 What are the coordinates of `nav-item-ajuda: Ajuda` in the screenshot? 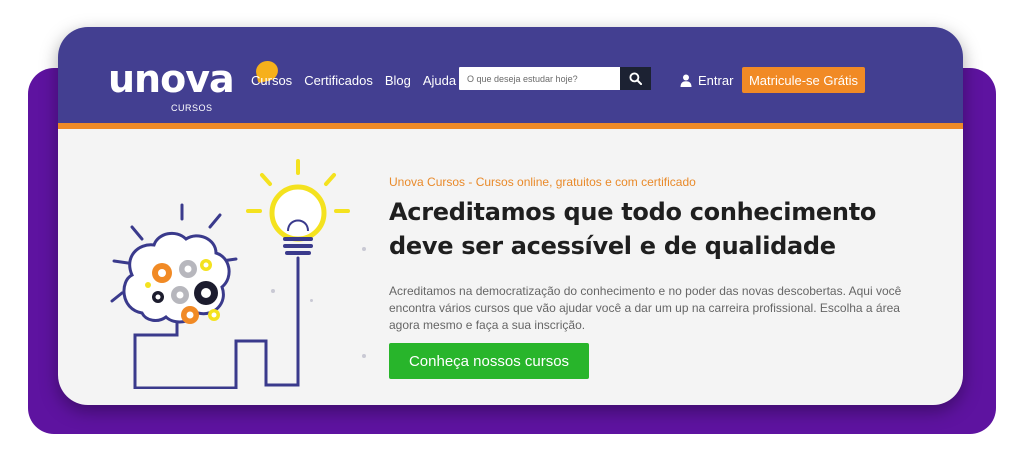 It's located at (439, 80).